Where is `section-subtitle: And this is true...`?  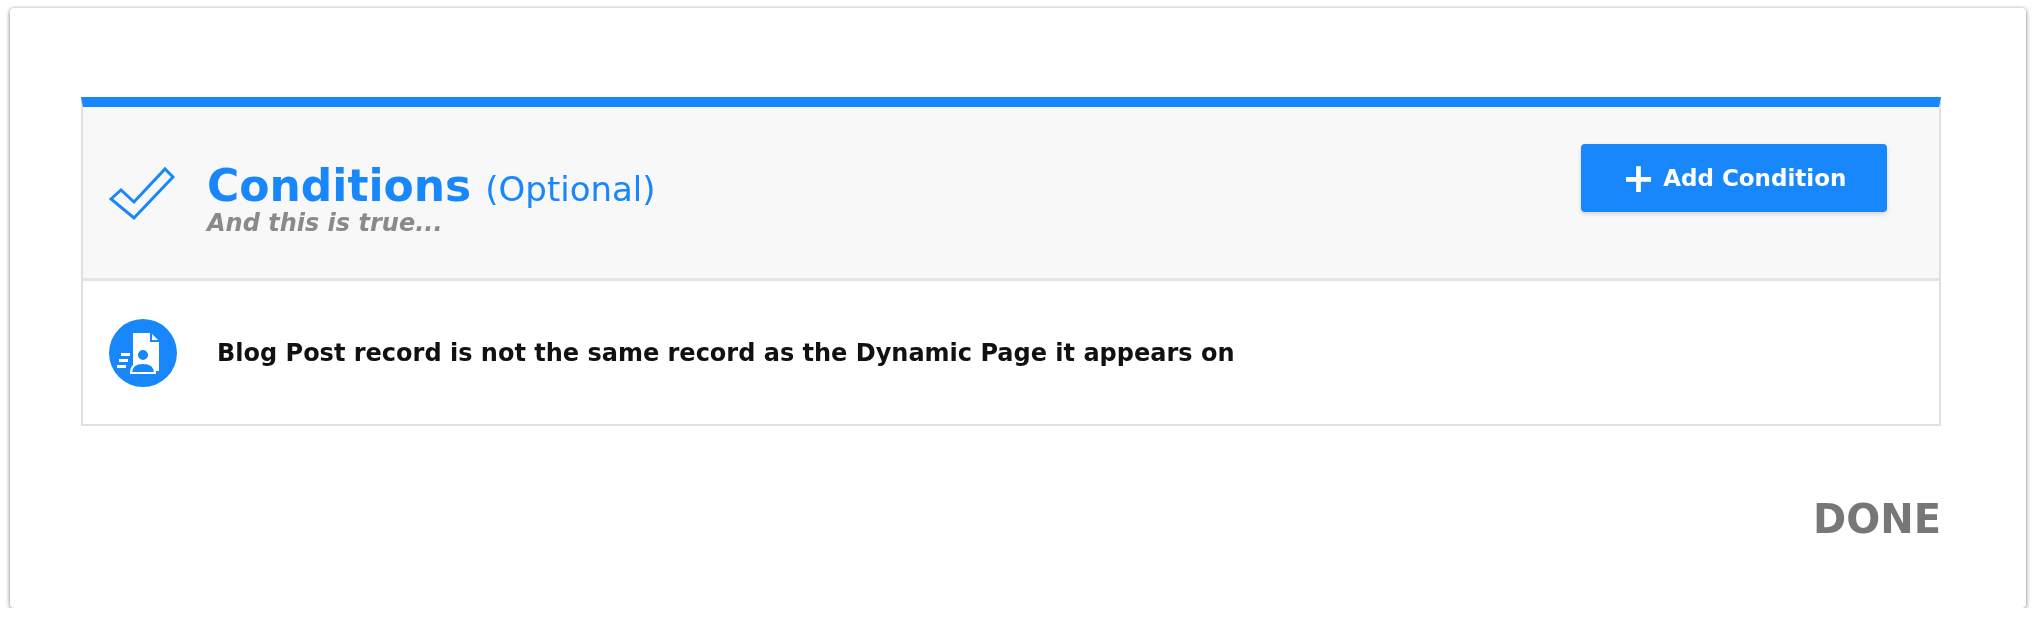
section-subtitle: And this is true... is located at coordinates (325, 223).